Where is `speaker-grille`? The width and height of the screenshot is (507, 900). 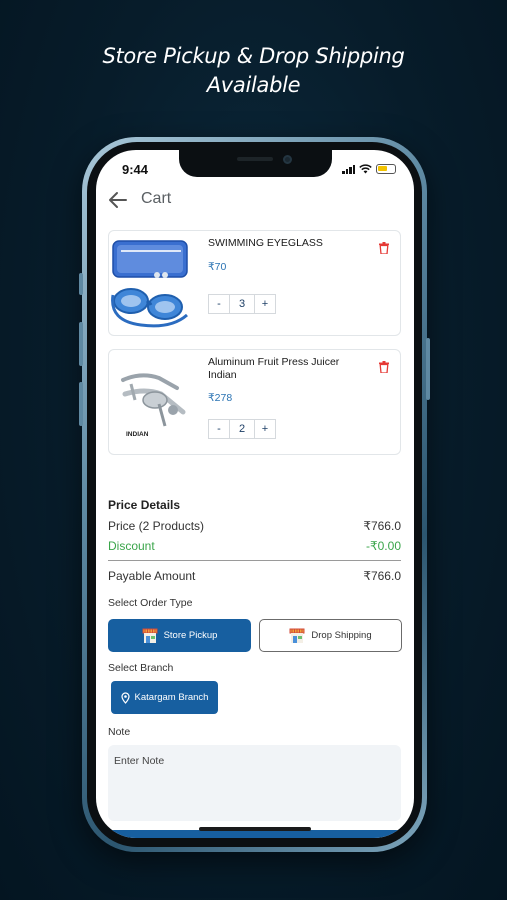 speaker-grille is located at coordinates (255, 159).